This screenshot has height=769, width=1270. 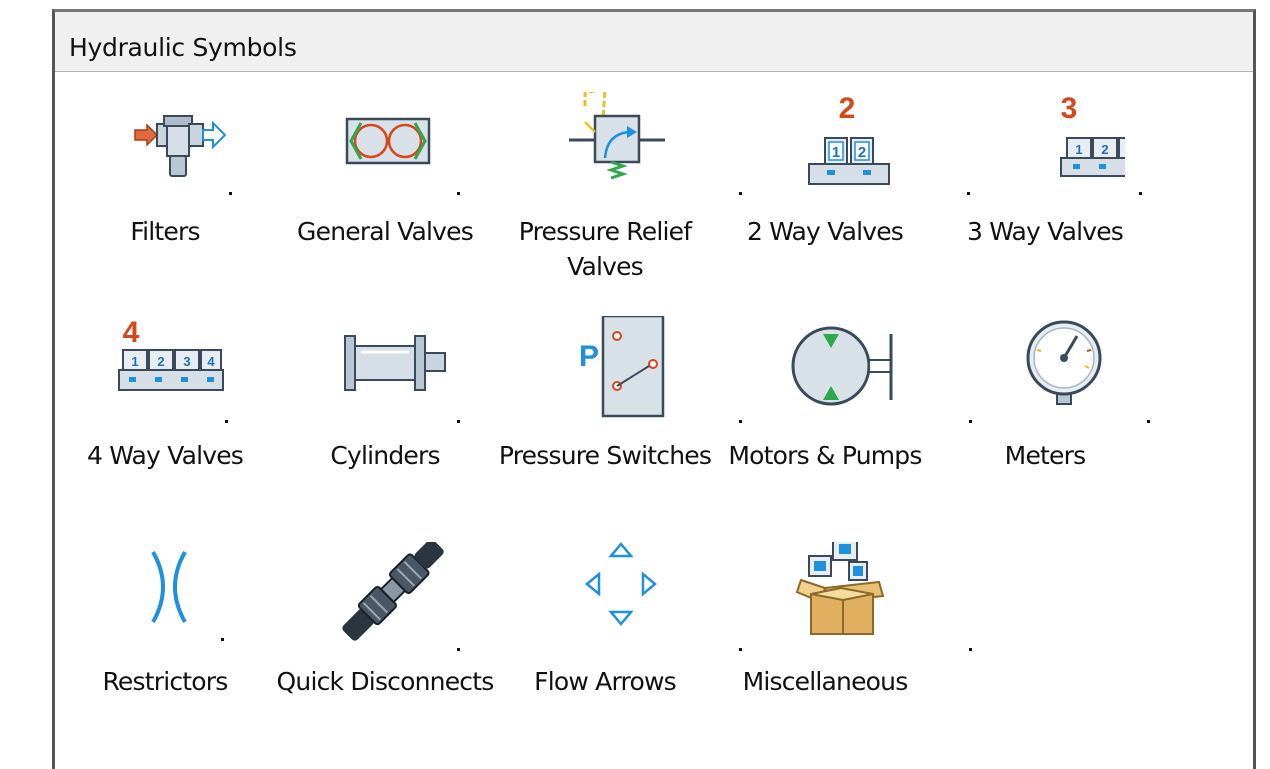 What do you see at coordinates (825, 597) in the screenshot?
I see `miscellaneous-box-icon` at bounding box center [825, 597].